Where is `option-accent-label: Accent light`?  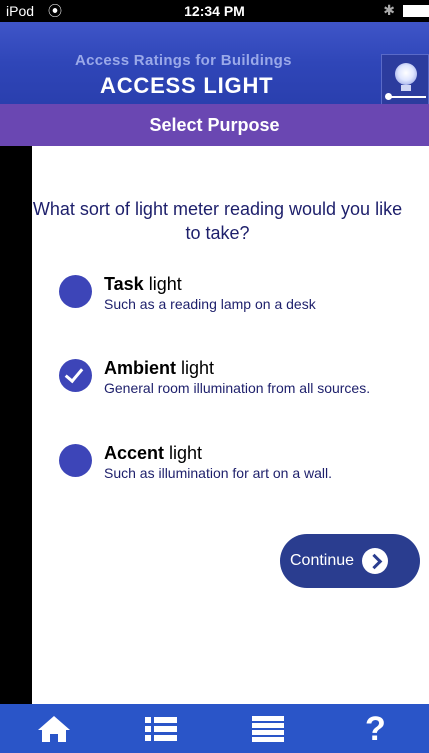
option-accent-label: Accent light is located at coordinates (153, 453).